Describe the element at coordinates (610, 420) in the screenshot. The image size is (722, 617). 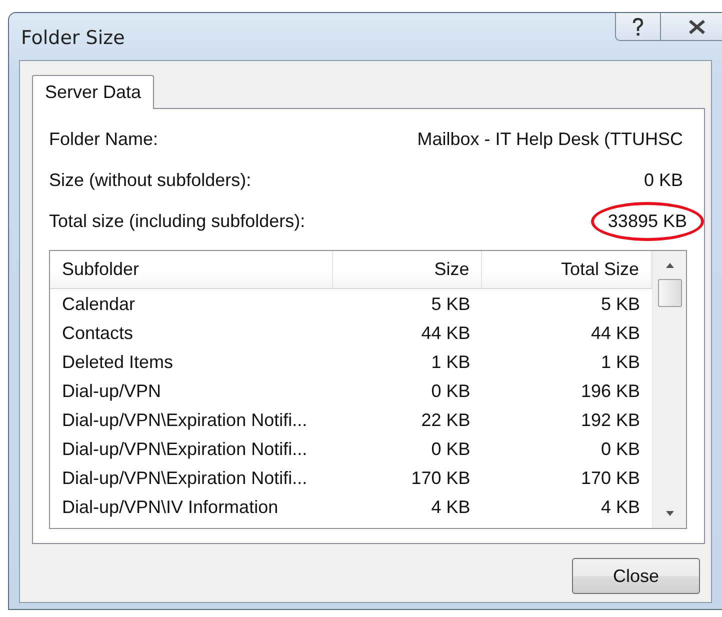
I see `table-cell-text: 192 KB` at that location.